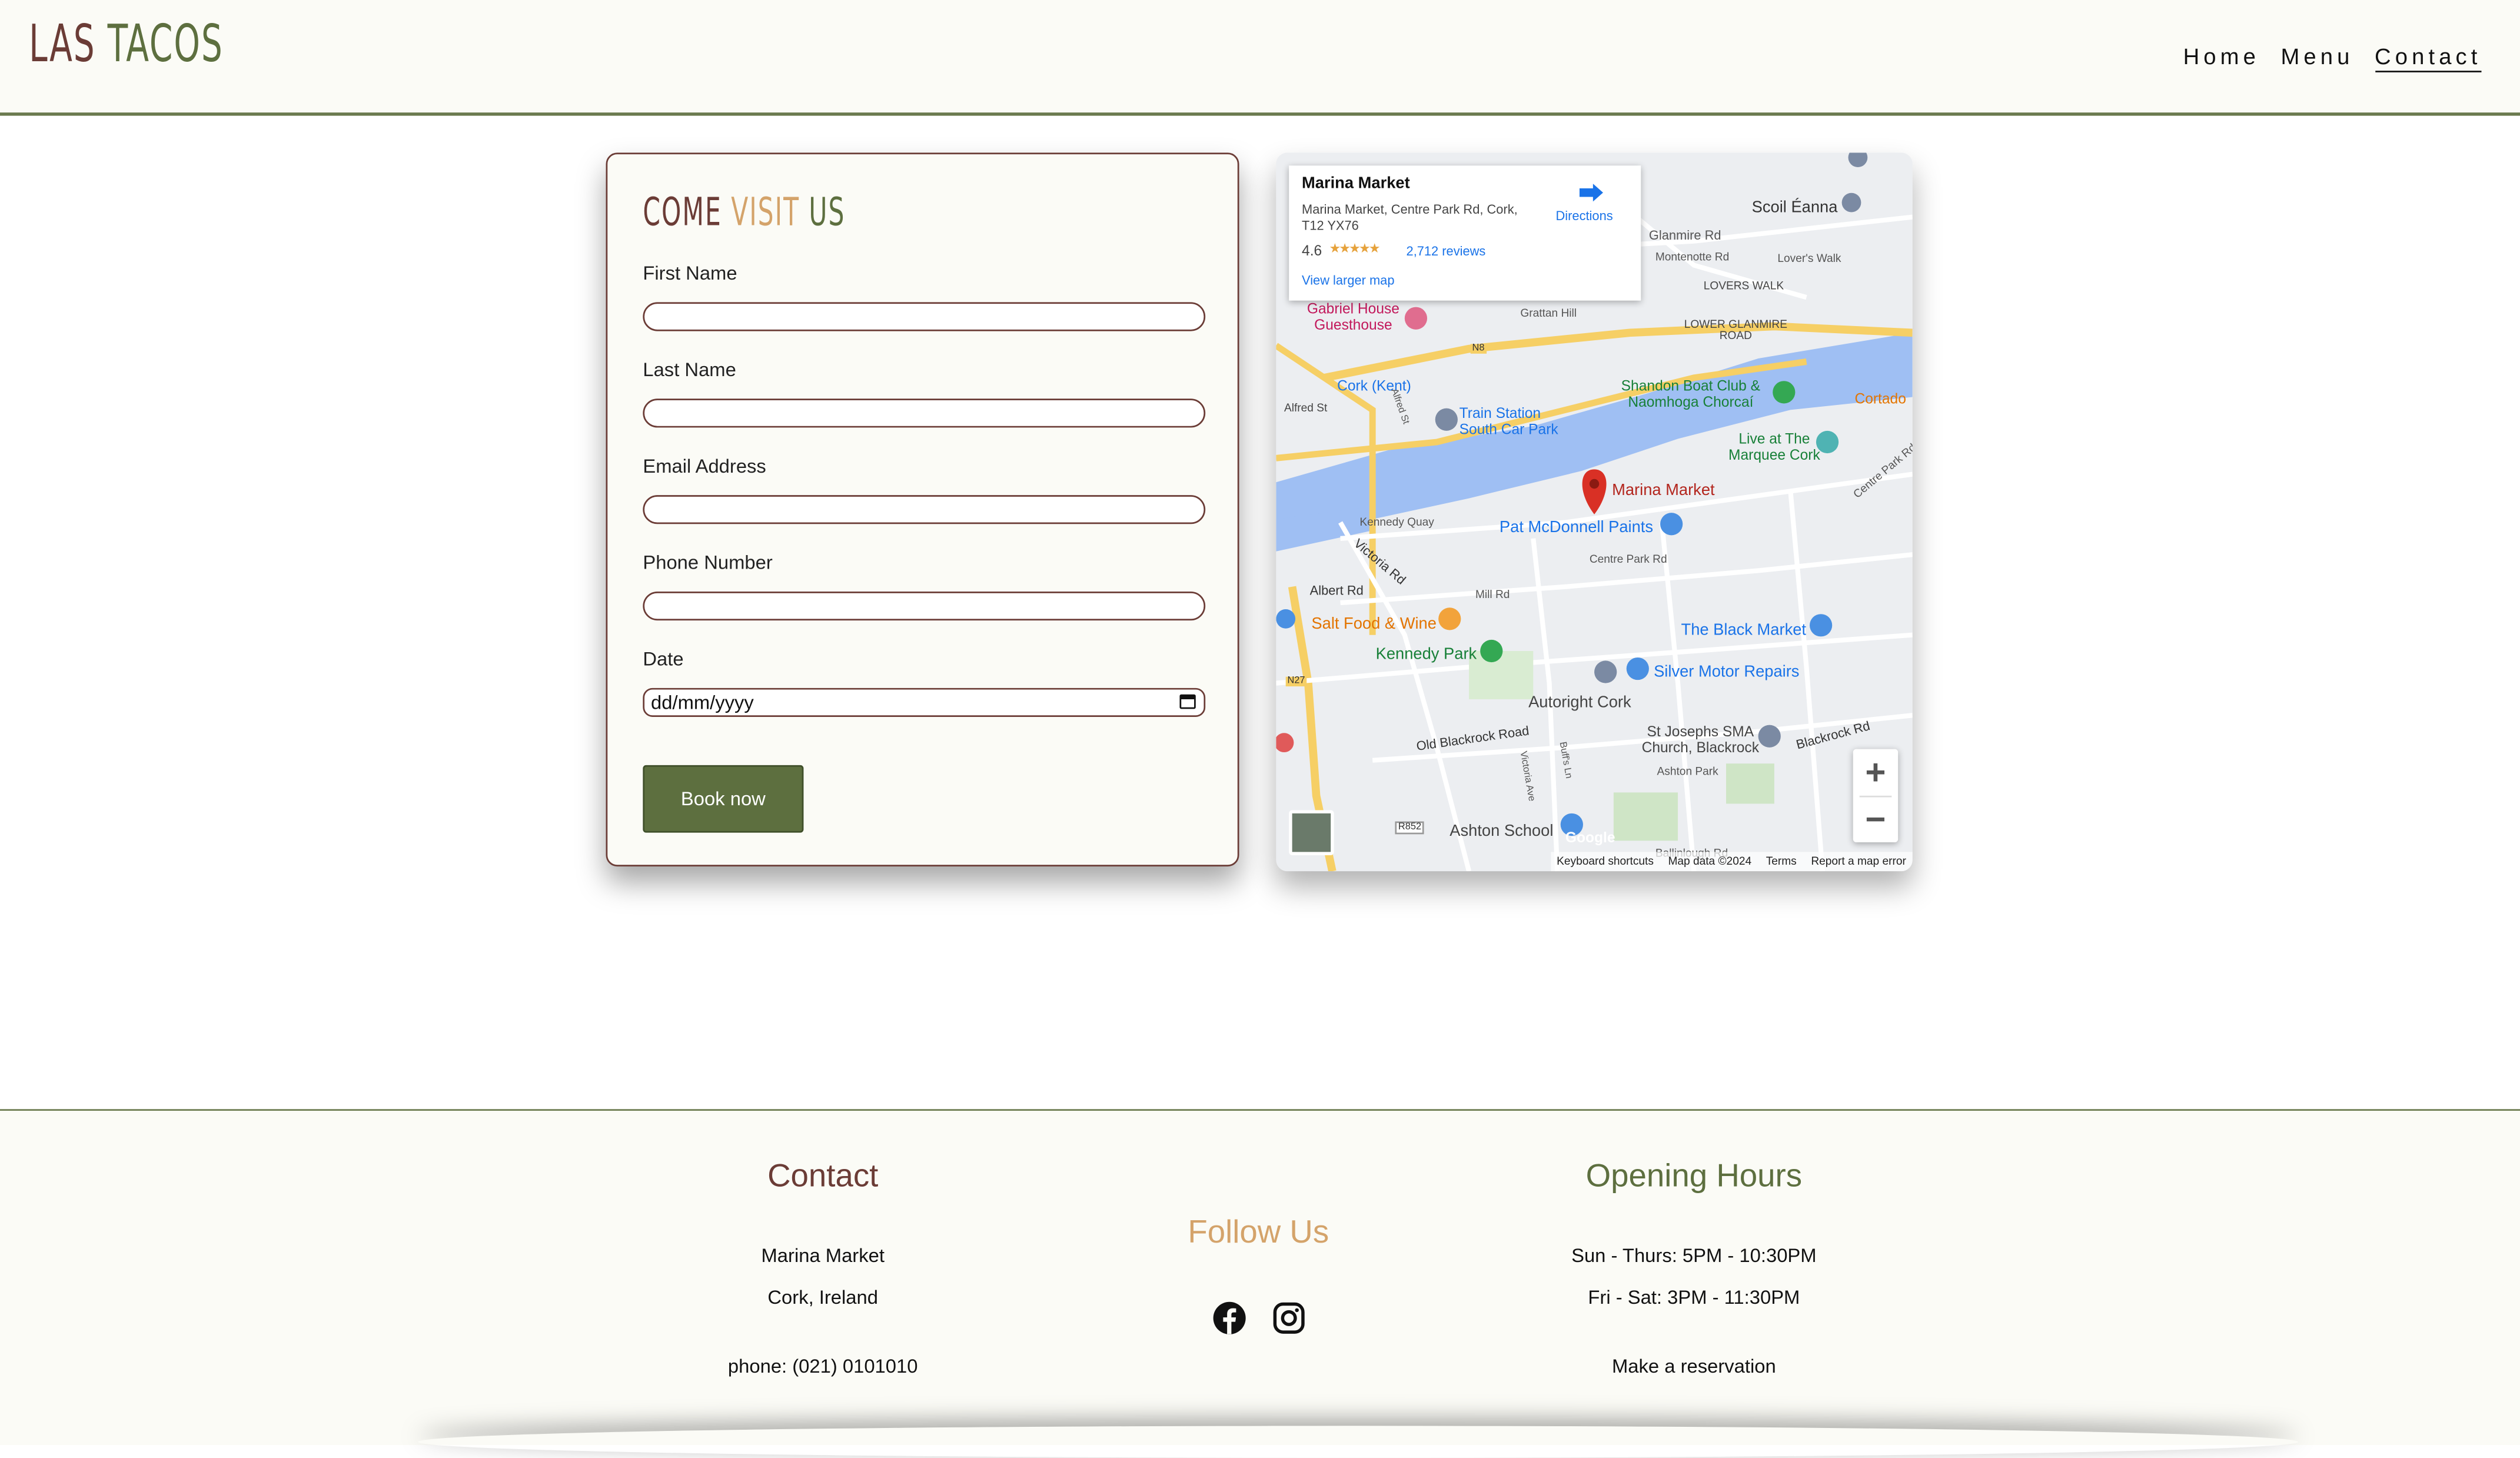 This screenshot has width=2520, height=1458. I want to click on map-label-alfred-st: Alfred St, so click(1306, 409).